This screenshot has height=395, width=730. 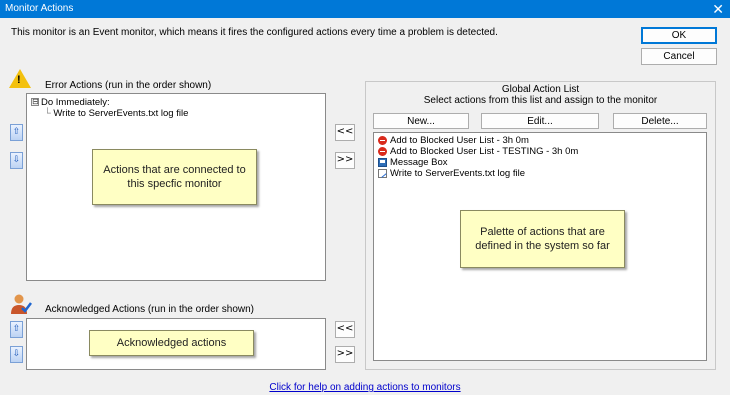 I want to click on list-item: Add to Blocked User List - 3h 0m, so click(x=478, y=140).